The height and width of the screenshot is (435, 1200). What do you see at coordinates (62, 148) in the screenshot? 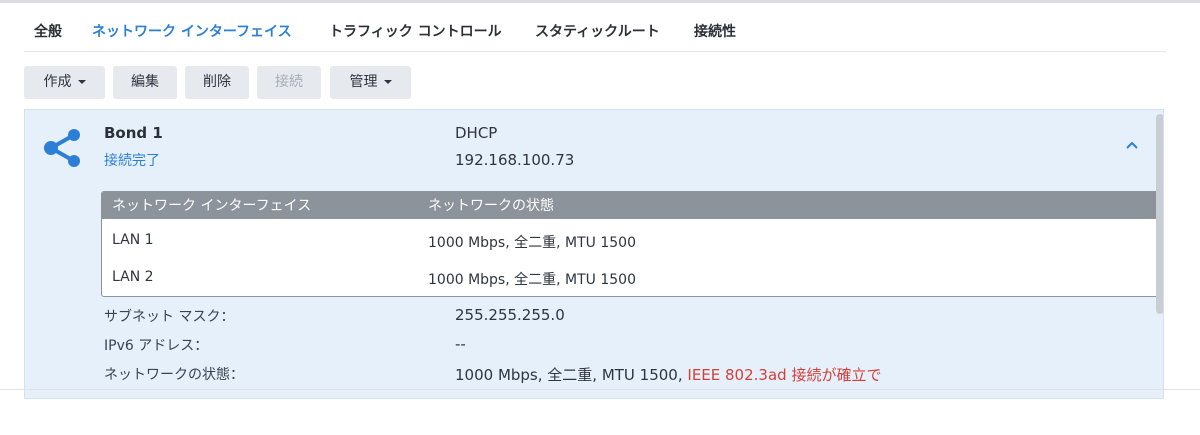
I see `share-icon` at bounding box center [62, 148].